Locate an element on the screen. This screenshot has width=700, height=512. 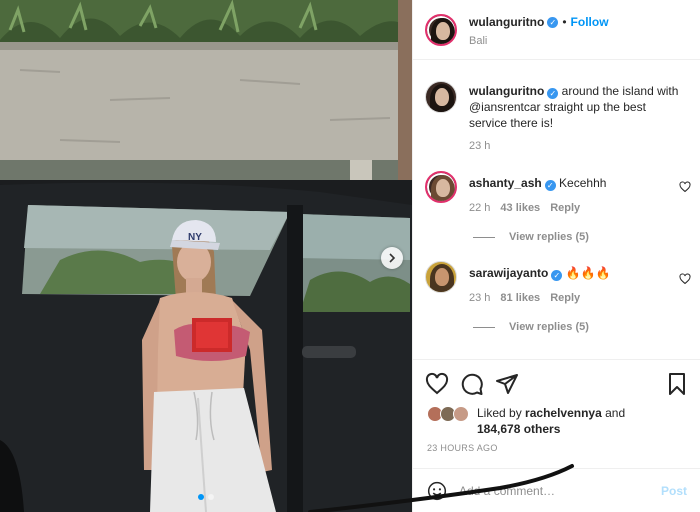
carousel-dot-active is located at coordinates (201, 497).